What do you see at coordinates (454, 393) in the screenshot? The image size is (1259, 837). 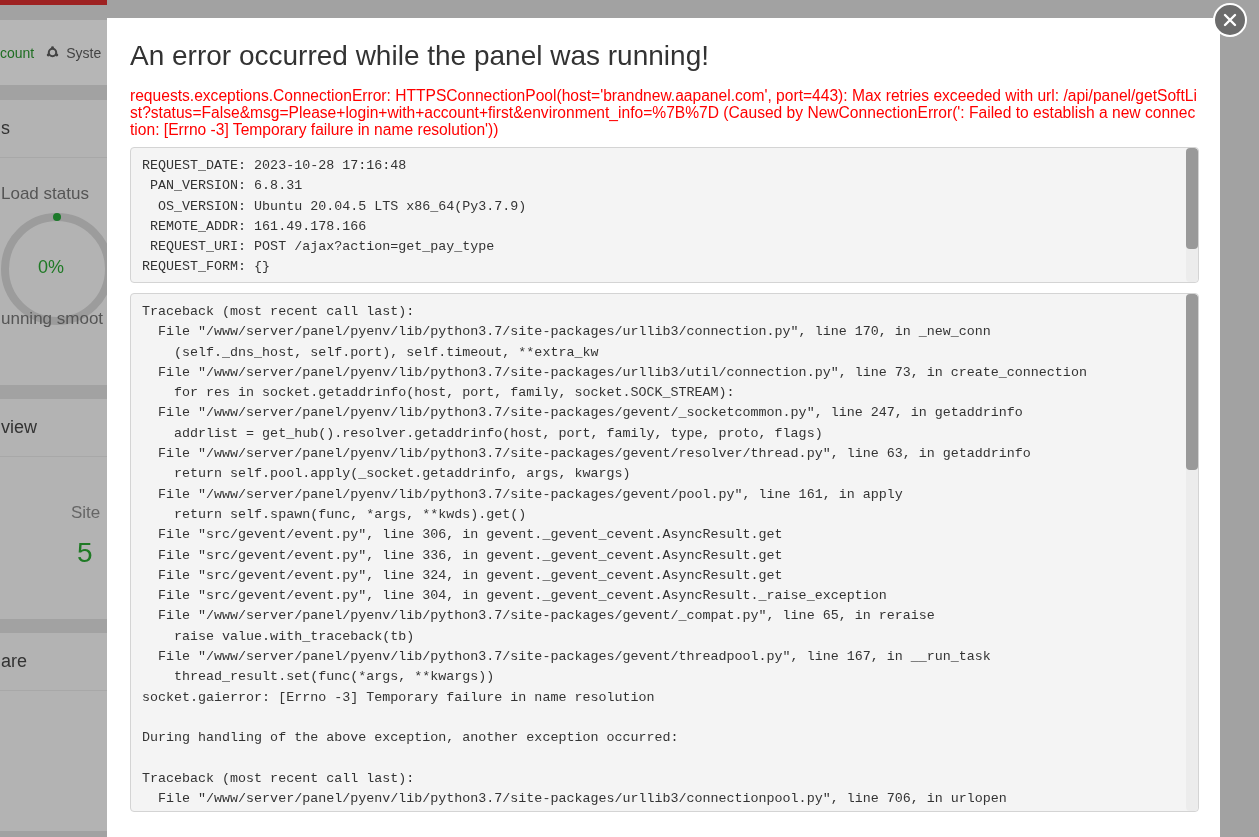 I see `code-line: for res in socket.getaddrinfo(host, port, family, socket.SOCK_STREAM):` at bounding box center [454, 393].